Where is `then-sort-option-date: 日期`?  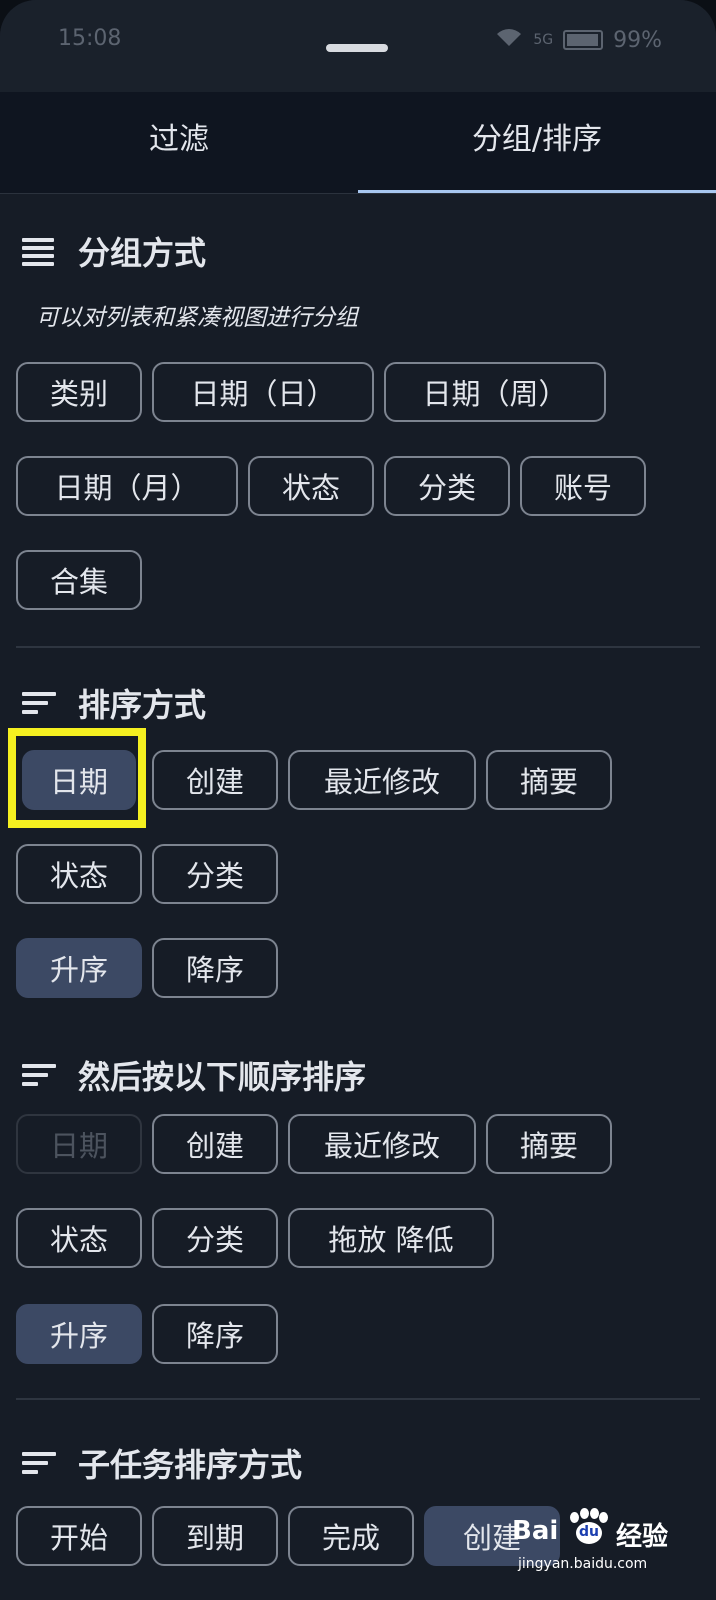
then-sort-option-date: 日期 is located at coordinates (79, 1144).